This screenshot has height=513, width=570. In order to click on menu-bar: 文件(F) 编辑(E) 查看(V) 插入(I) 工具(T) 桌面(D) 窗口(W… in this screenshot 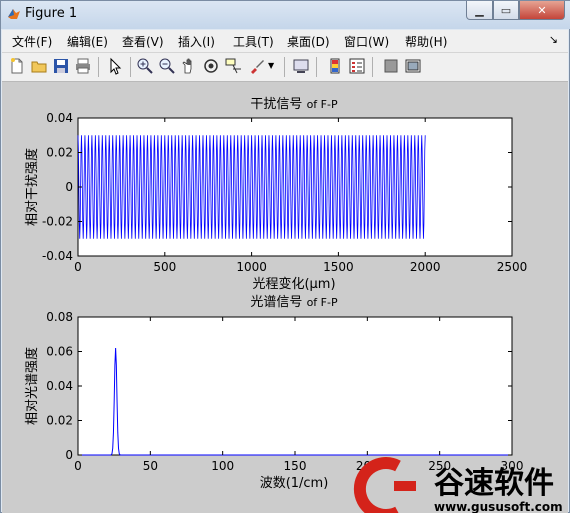, I will do `click(285, 41)`.